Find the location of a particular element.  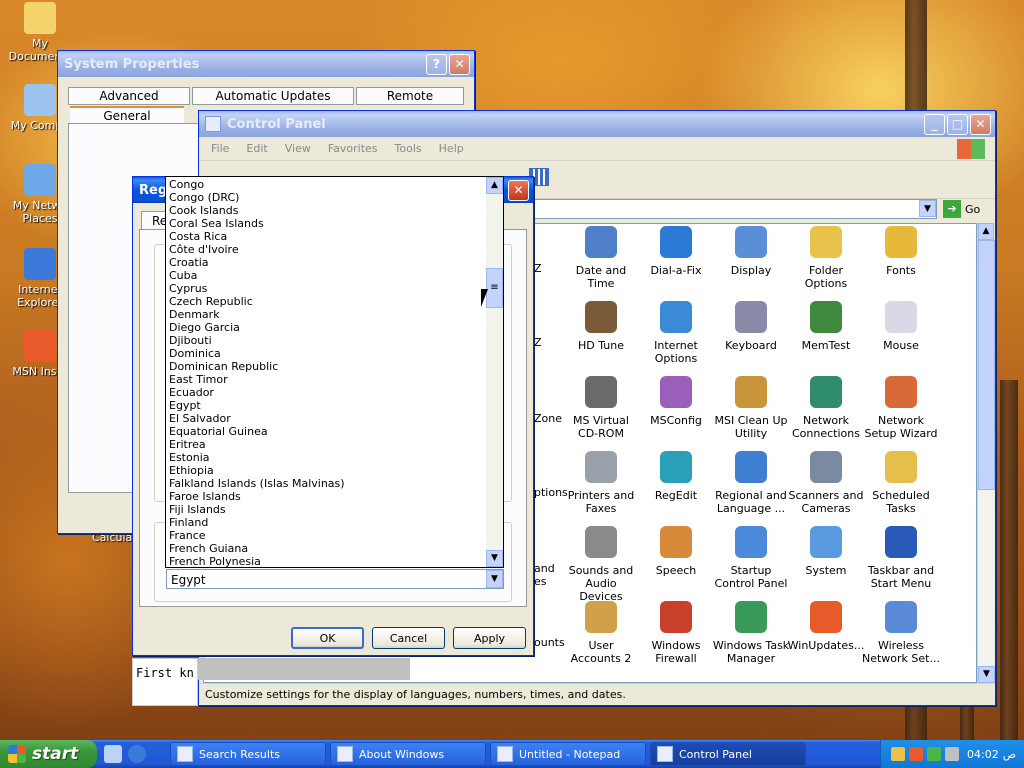

control-panel-item: MemTest is located at coordinates (826, 326).